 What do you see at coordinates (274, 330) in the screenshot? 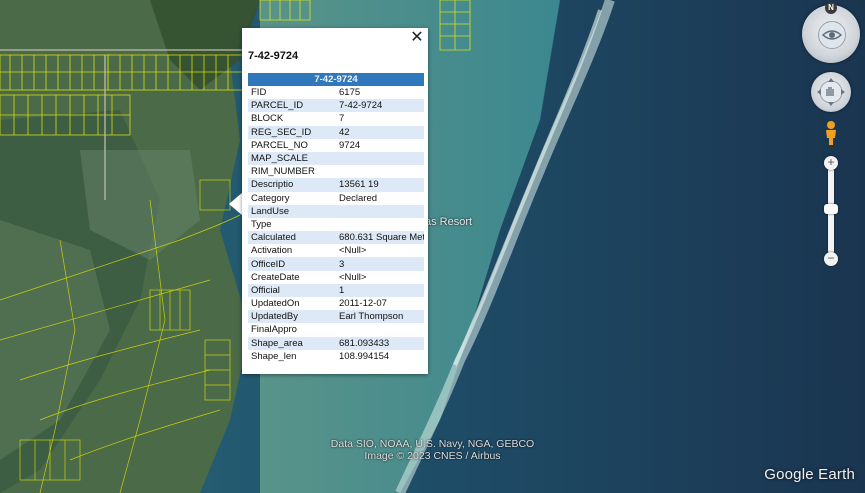
I see `attribute-key: FinalAppro` at bounding box center [274, 330].